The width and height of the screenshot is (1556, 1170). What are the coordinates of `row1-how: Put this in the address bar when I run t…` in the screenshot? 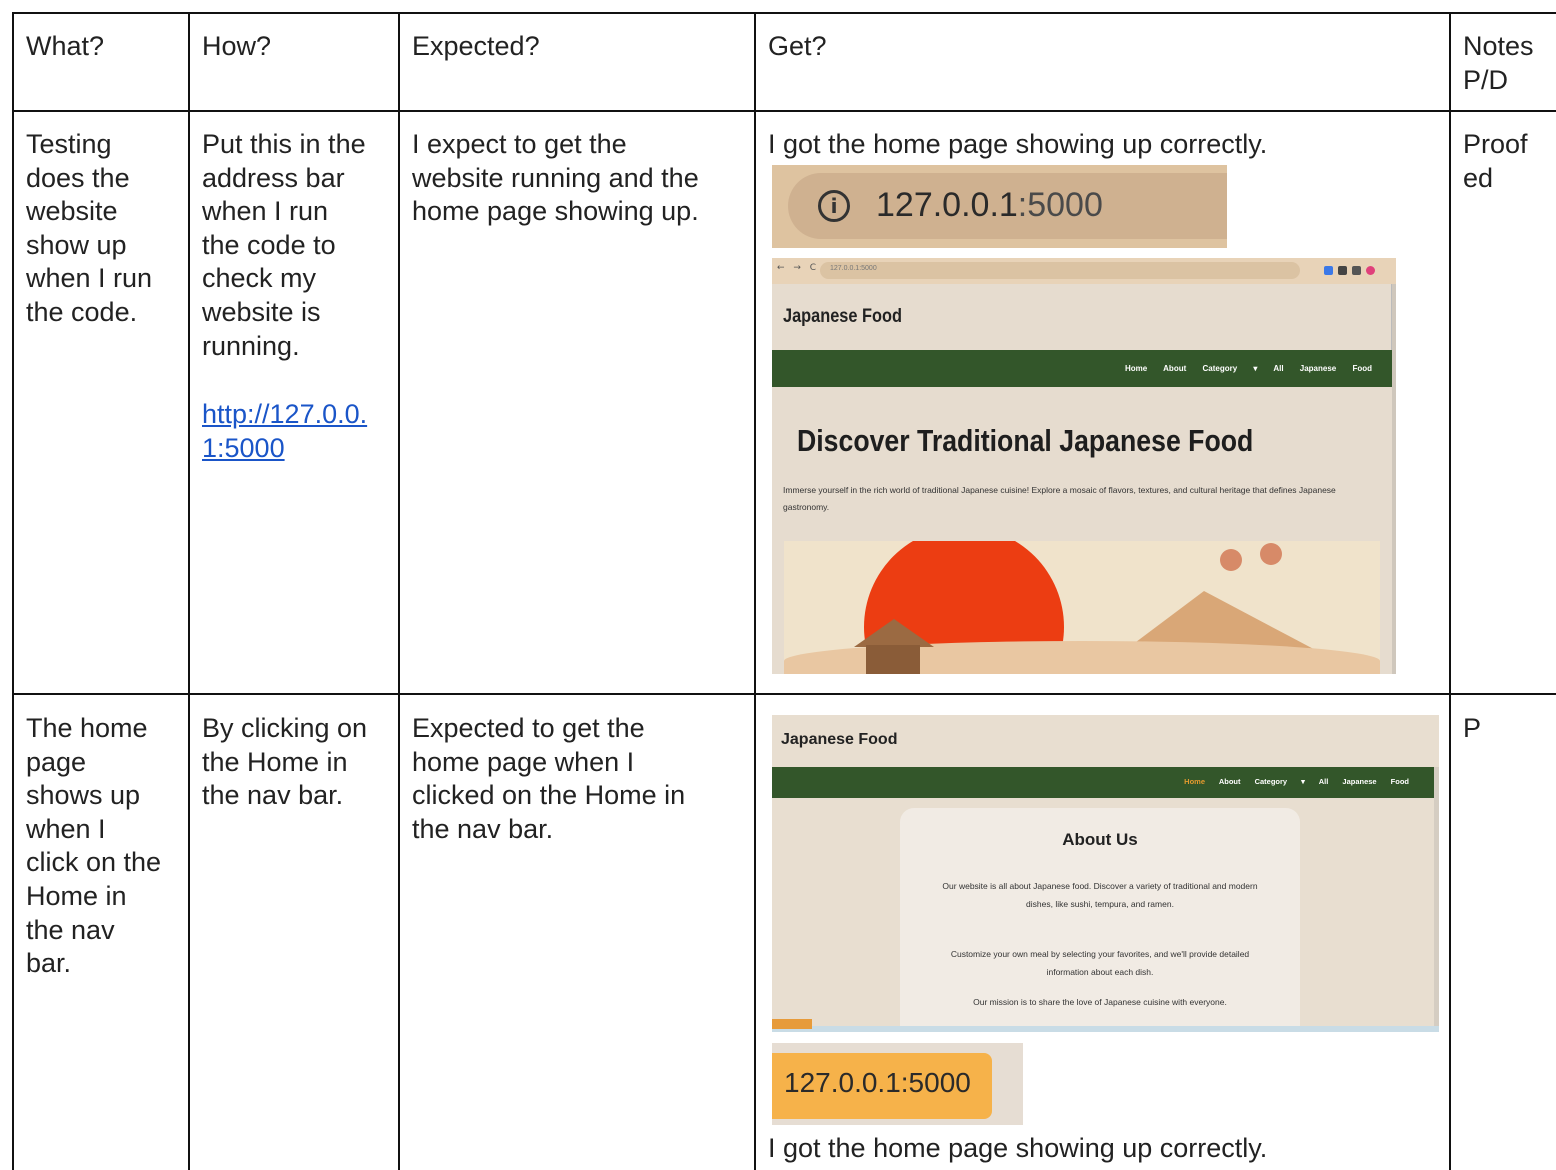 It's located at (284, 245).